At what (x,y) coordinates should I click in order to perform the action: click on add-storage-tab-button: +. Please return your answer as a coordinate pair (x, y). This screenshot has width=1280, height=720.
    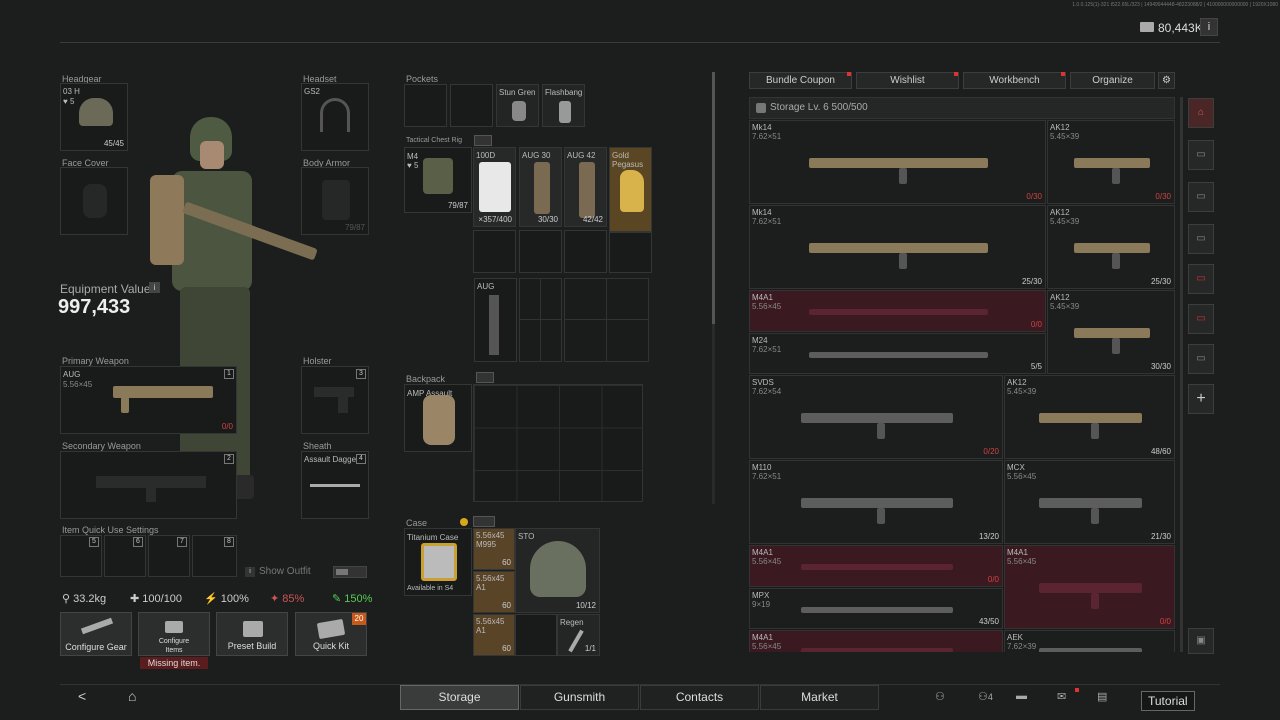
    Looking at the image, I should click on (1201, 399).